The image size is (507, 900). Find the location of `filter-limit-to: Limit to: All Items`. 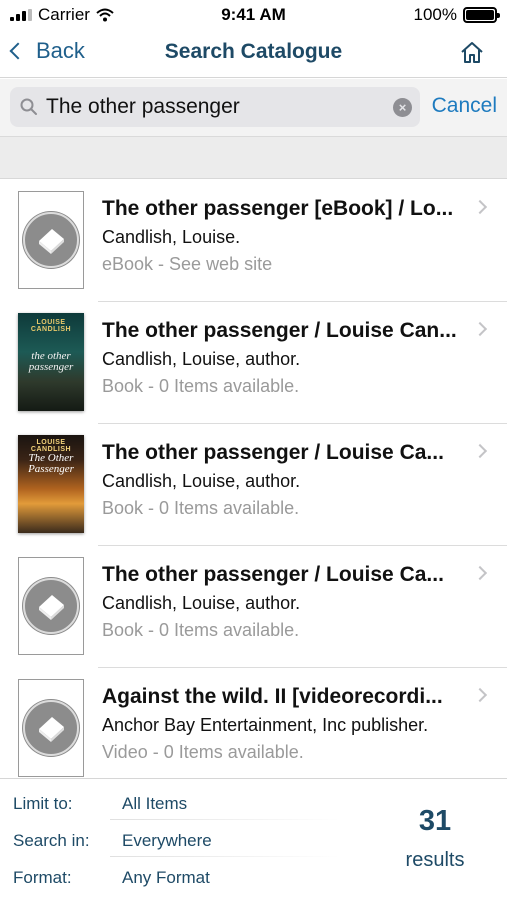

filter-limit-to: Limit to: All Items is located at coordinates (170, 805).